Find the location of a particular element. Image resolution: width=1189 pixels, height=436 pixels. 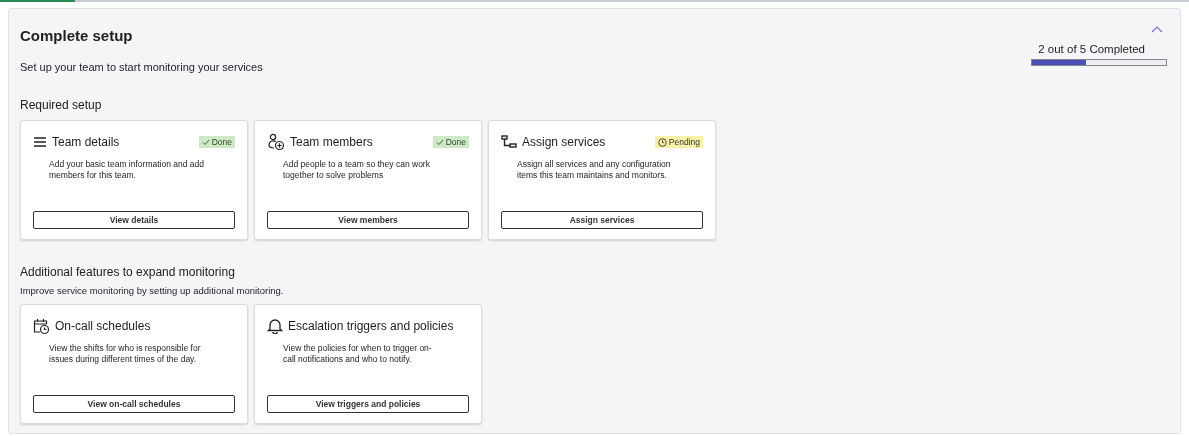

panel-subtitle: Set up your team to start monitoring your services is located at coordinates (141, 67).